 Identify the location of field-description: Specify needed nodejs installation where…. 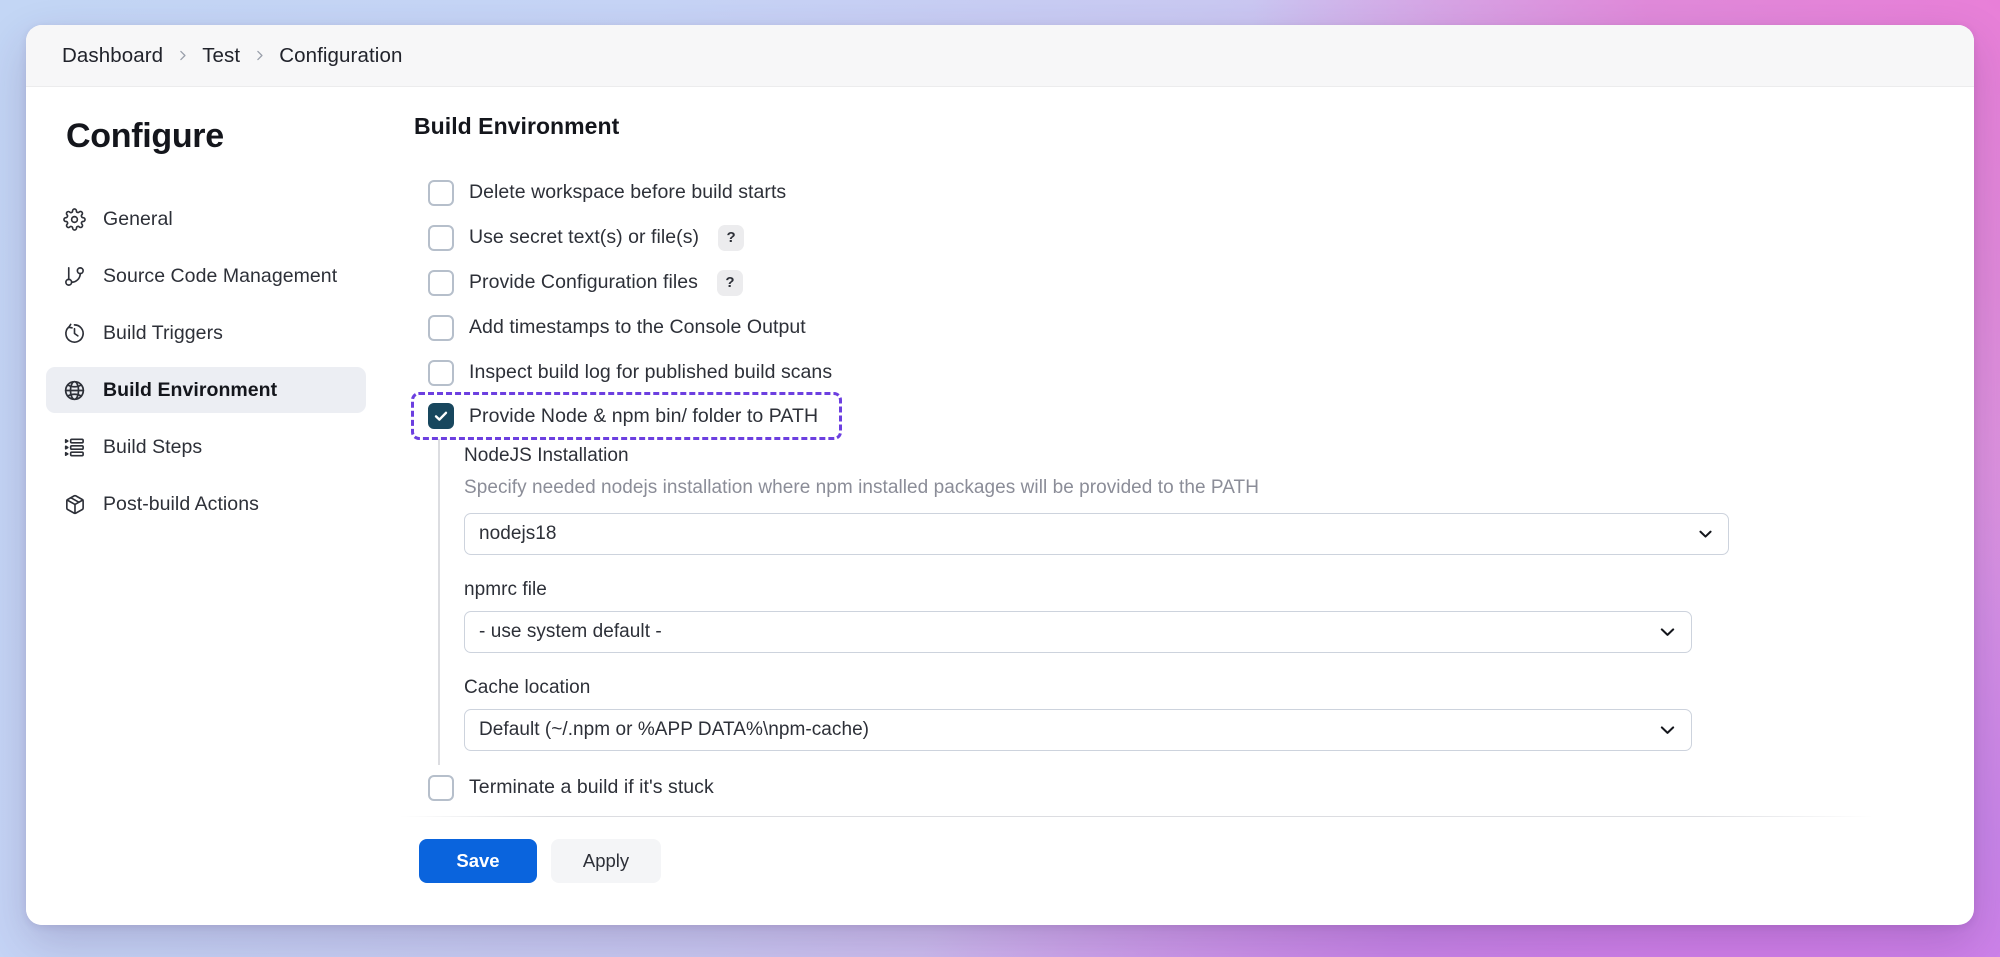
(861, 487).